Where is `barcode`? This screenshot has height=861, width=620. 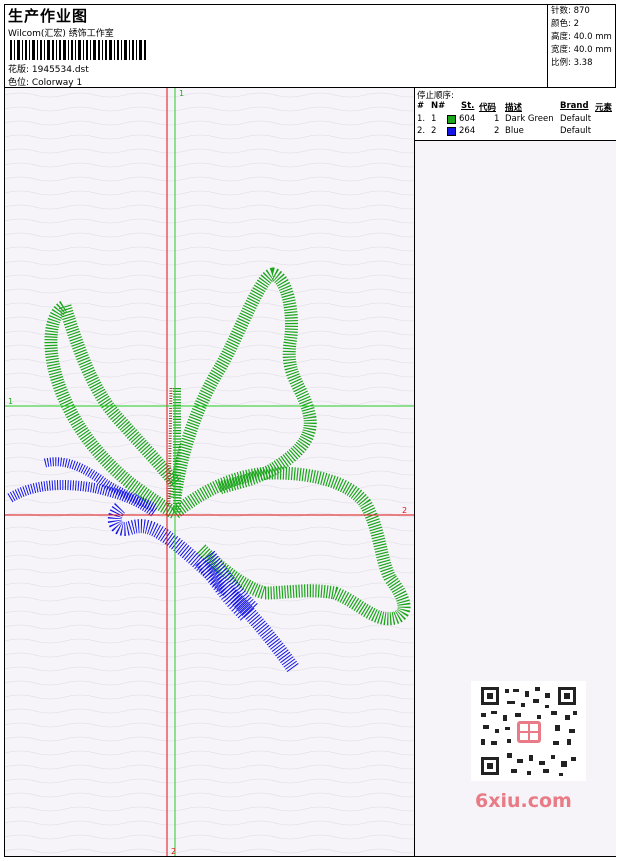
barcode is located at coordinates (78, 50).